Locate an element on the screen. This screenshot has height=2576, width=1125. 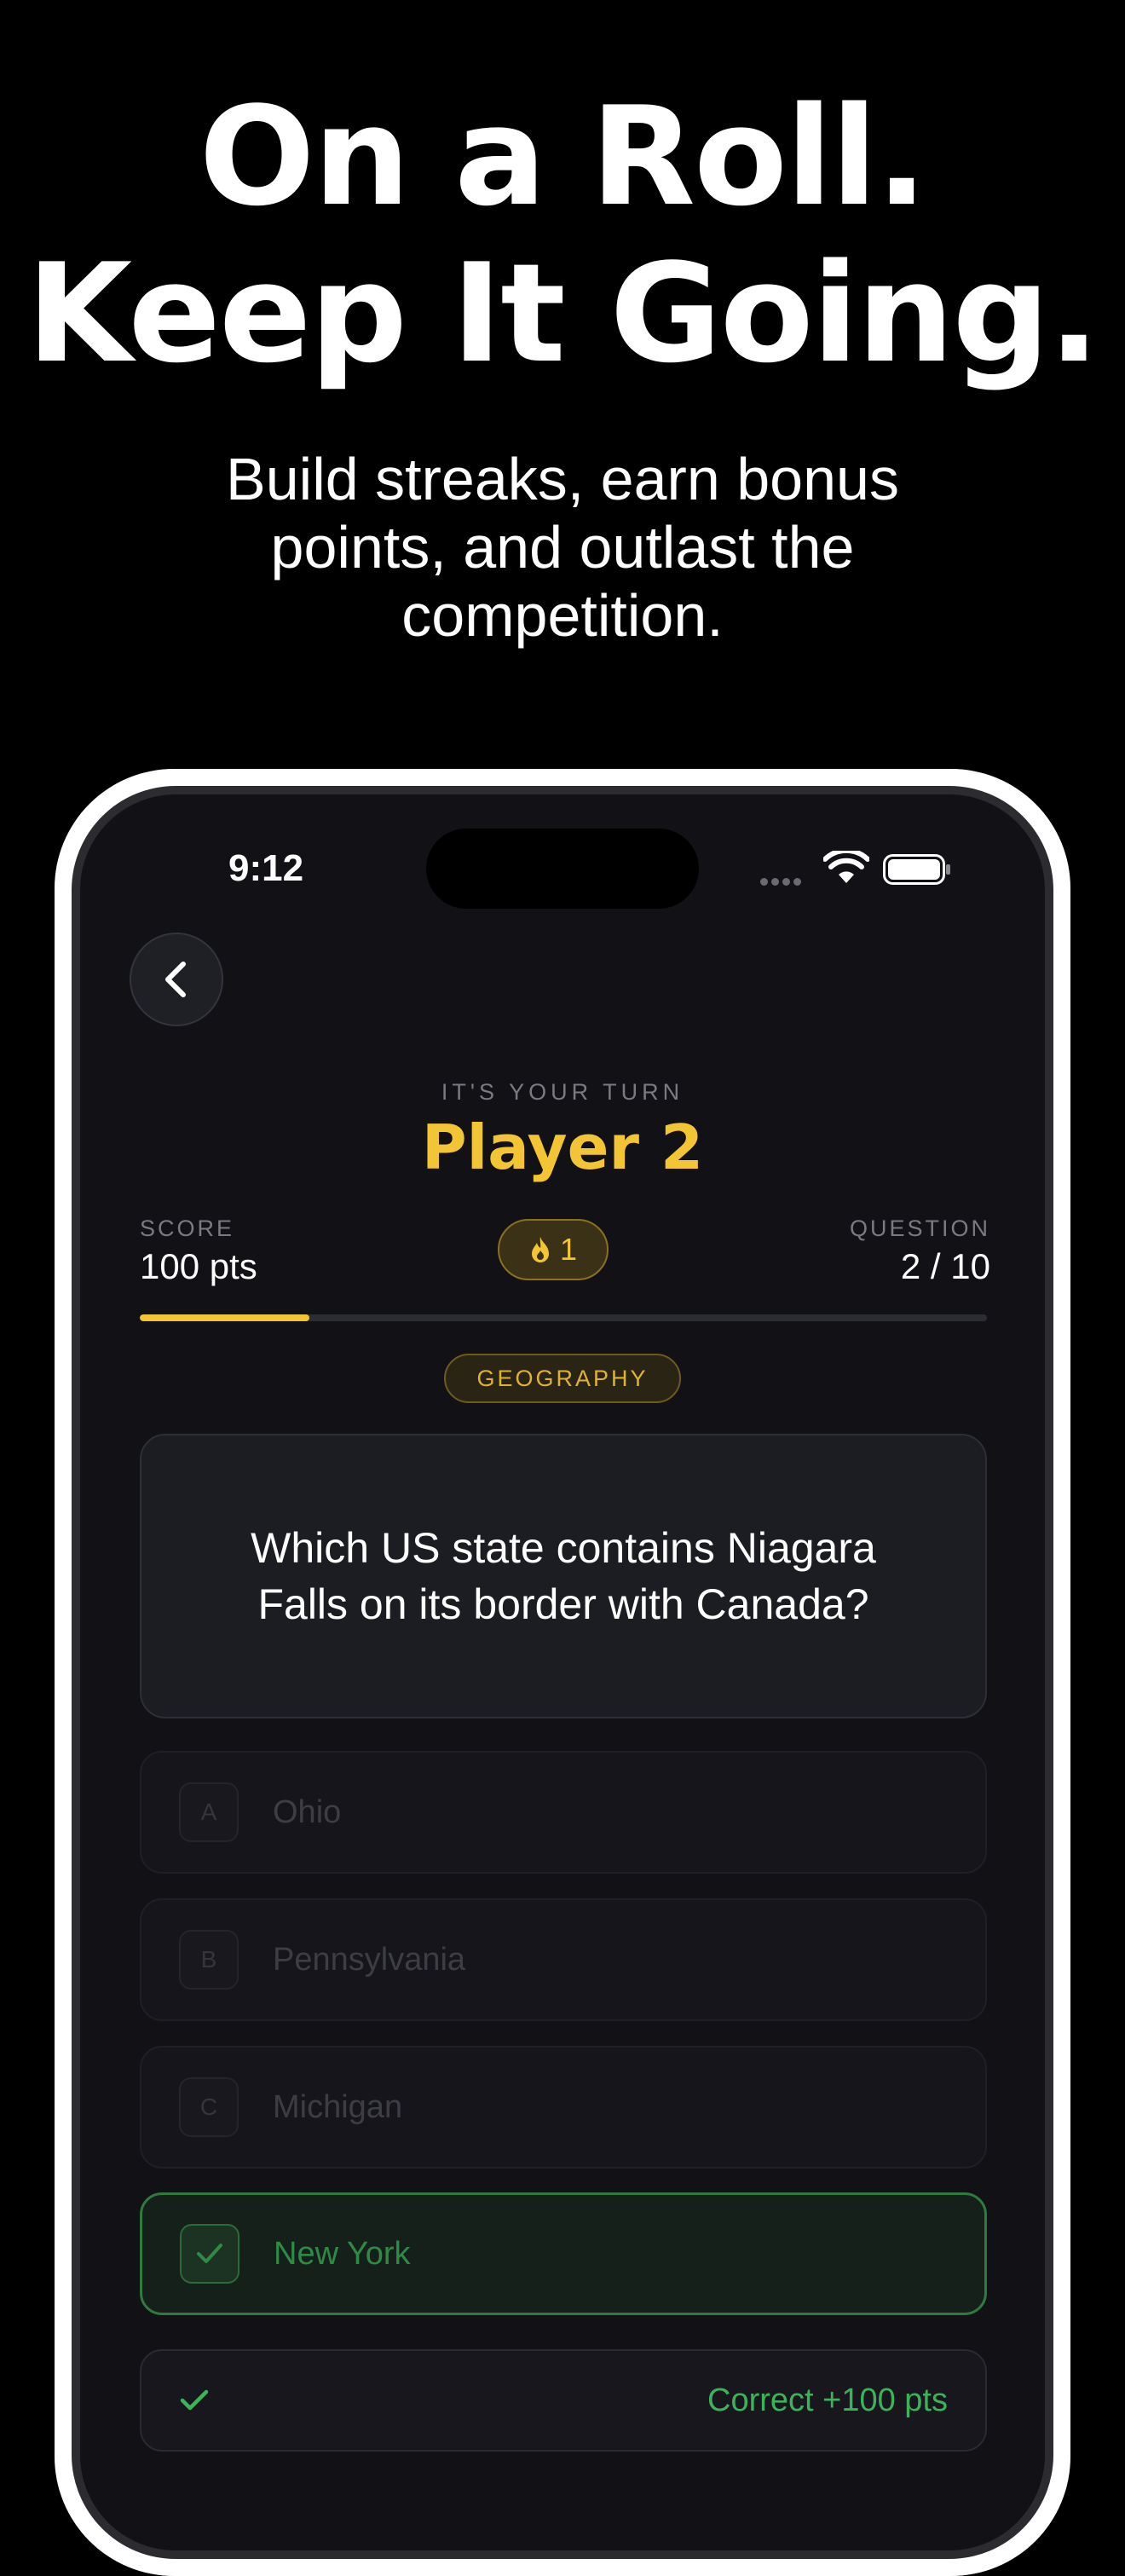
result-banner: Correct +100 pts is located at coordinates (563, 2400).